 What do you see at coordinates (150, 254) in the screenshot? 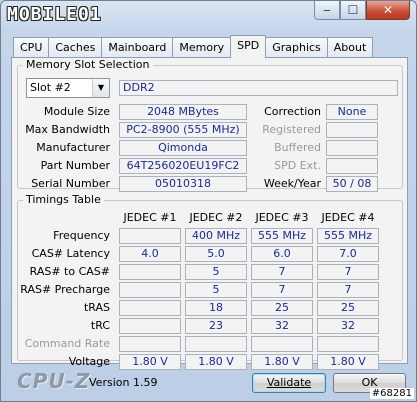
I see `timings-cell: 4.0` at bounding box center [150, 254].